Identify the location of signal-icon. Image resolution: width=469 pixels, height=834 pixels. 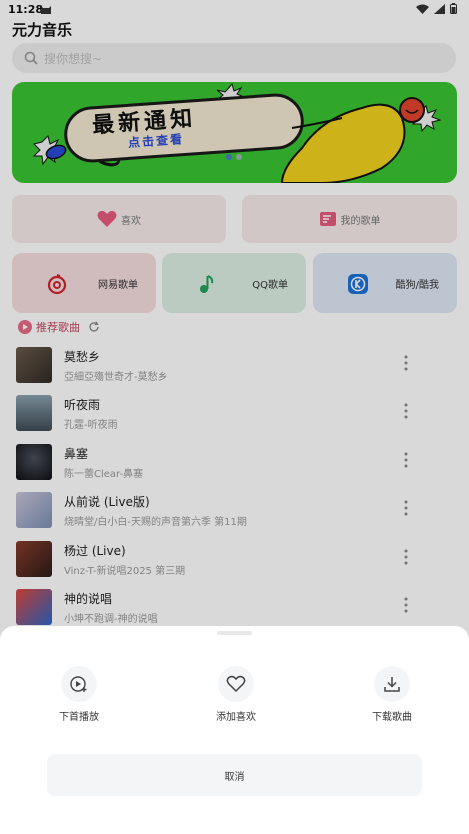
(439, 8).